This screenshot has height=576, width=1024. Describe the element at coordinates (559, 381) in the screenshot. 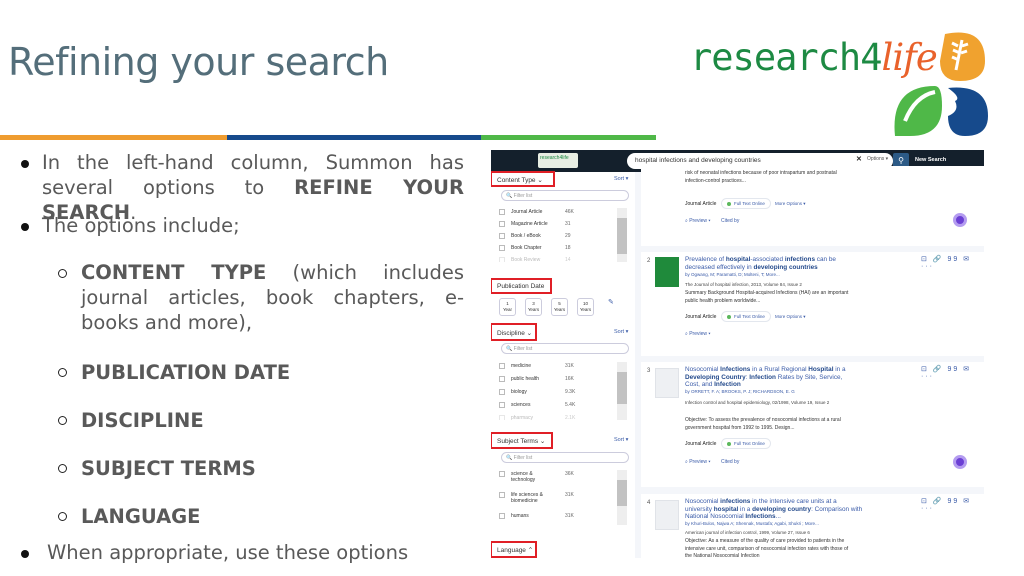

I see `facet-option: public health 16K` at that location.